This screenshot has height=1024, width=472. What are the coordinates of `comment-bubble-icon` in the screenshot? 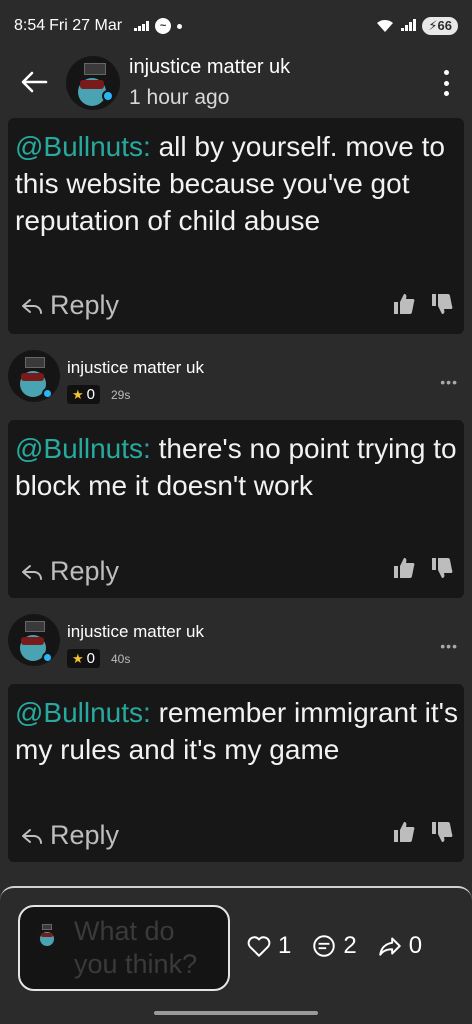 It's located at (324, 946).